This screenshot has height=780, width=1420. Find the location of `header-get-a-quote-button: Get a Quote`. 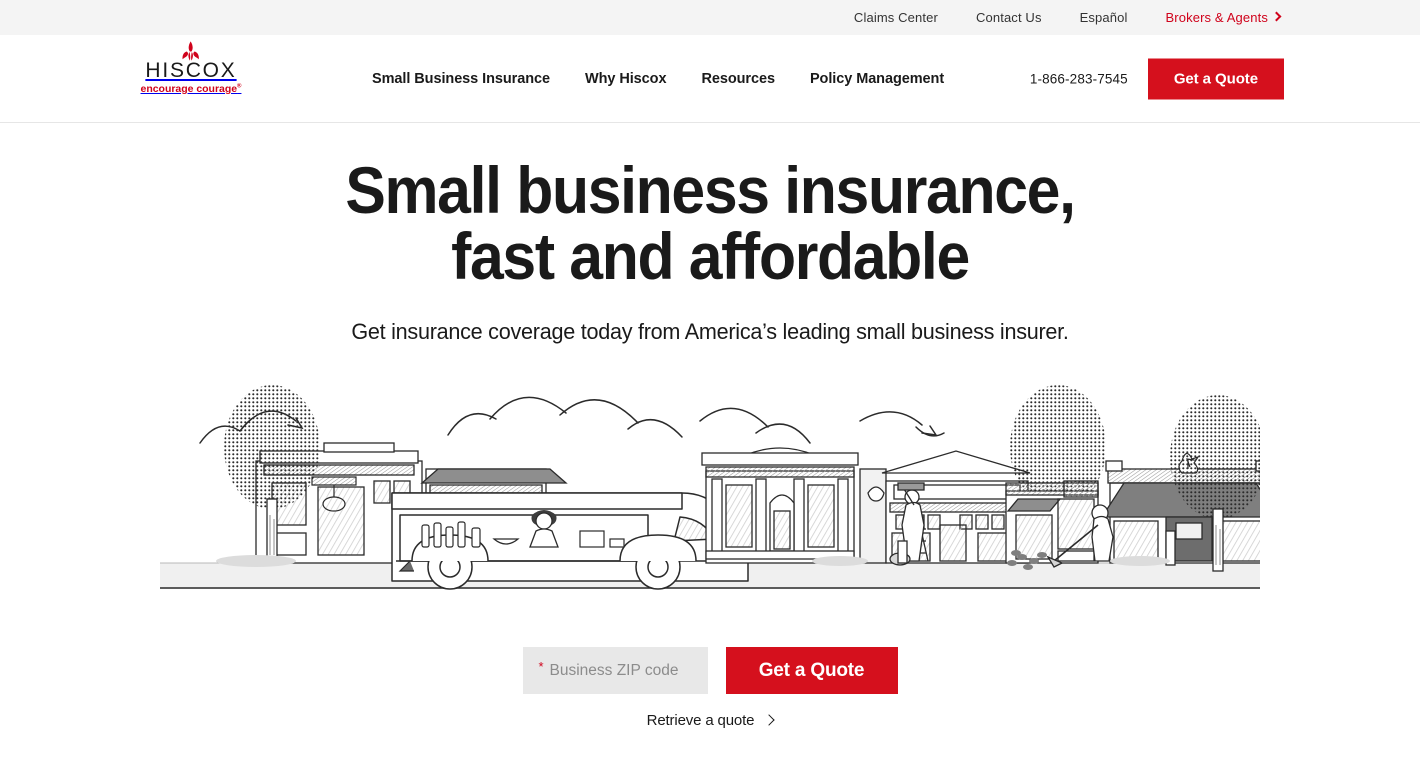

header-get-a-quote-button: Get a Quote is located at coordinates (1215, 78).